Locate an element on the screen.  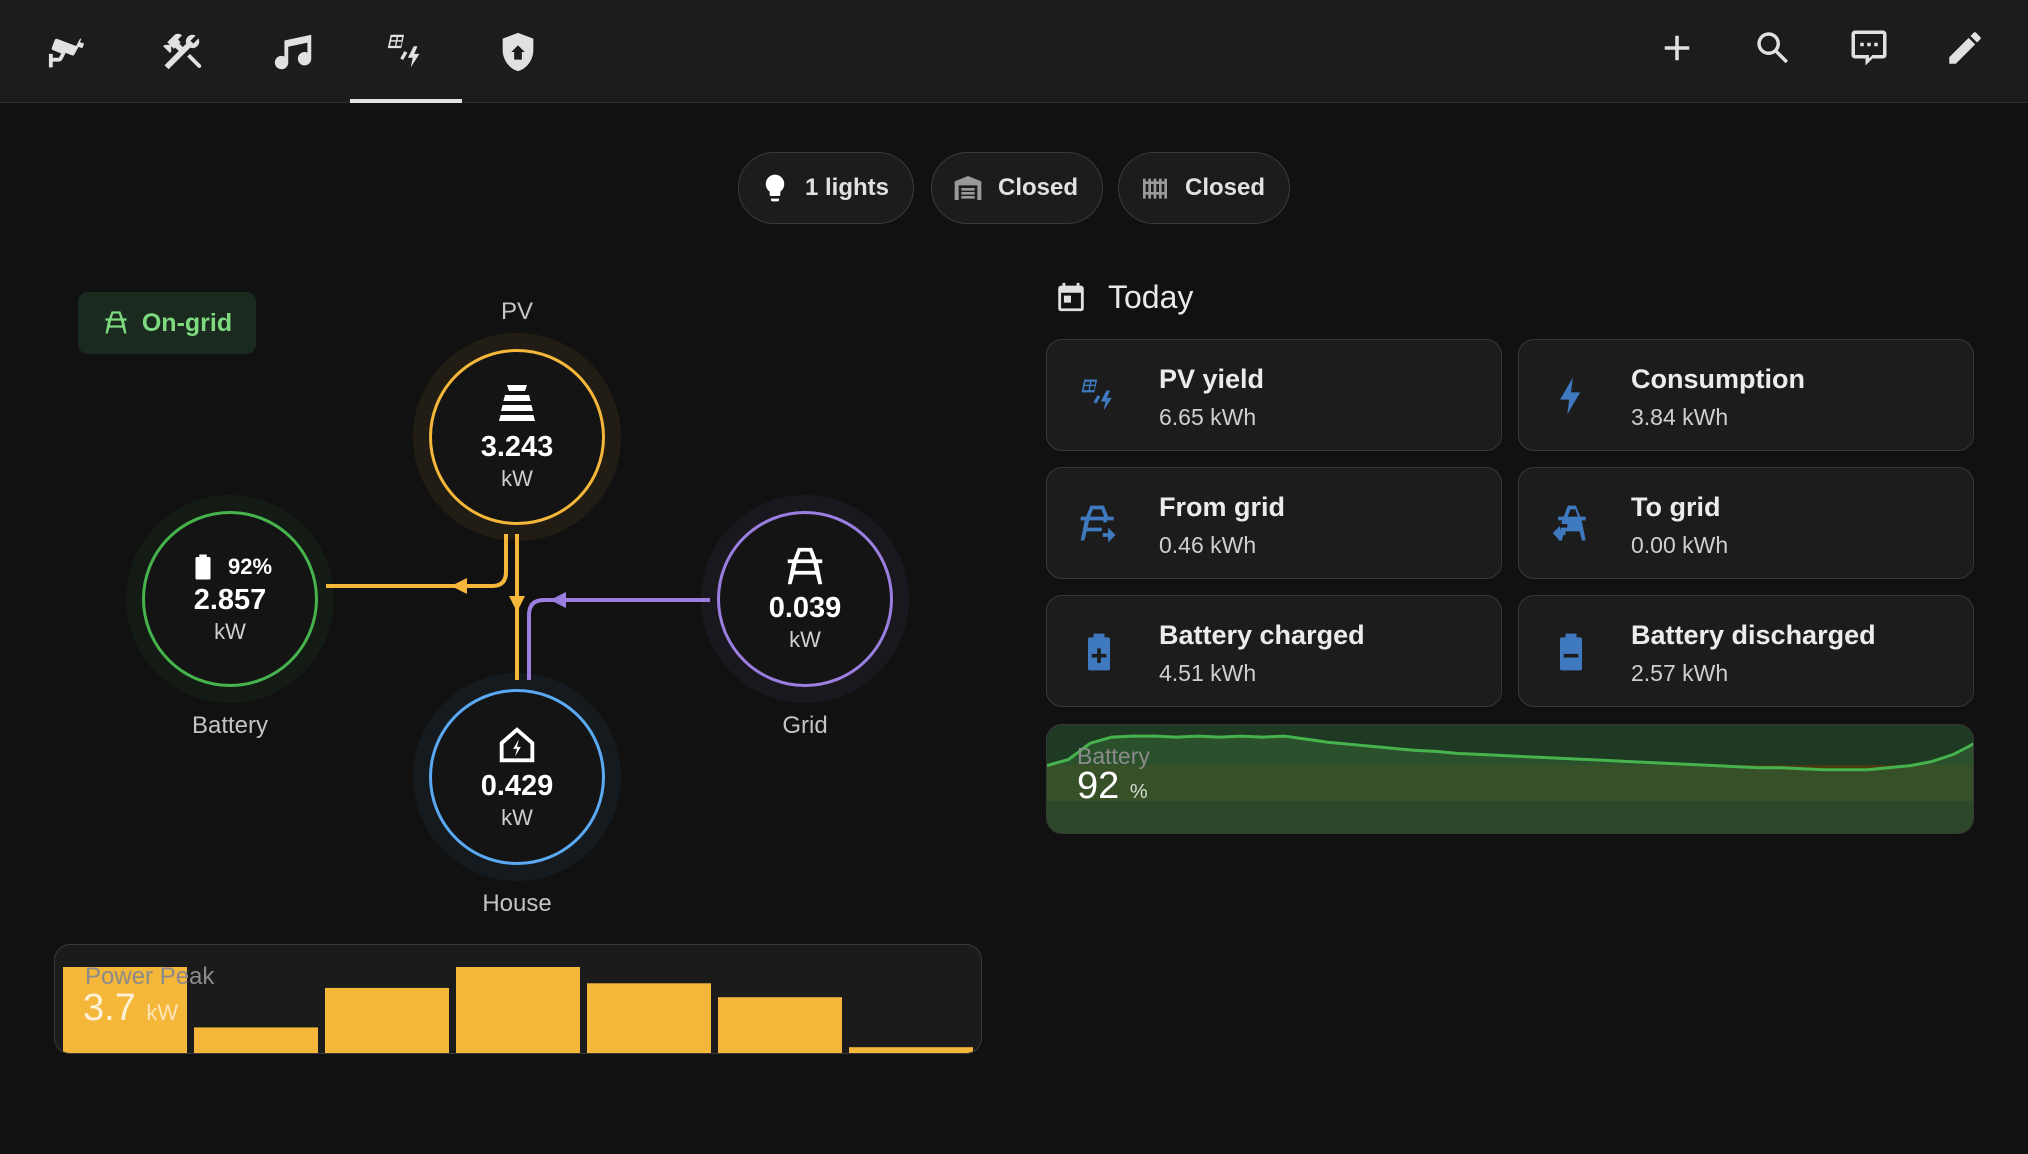
edit-button is located at coordinates (1965, 47).